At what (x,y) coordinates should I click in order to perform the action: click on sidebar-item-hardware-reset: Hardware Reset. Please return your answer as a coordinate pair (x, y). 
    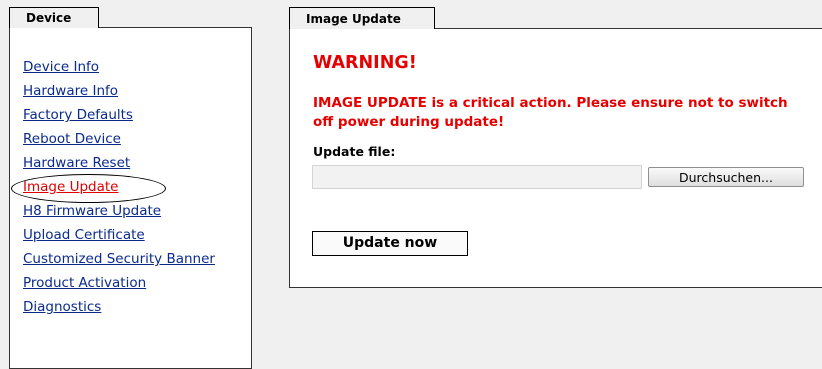
    Looking at the image, I should click on (123, 163).